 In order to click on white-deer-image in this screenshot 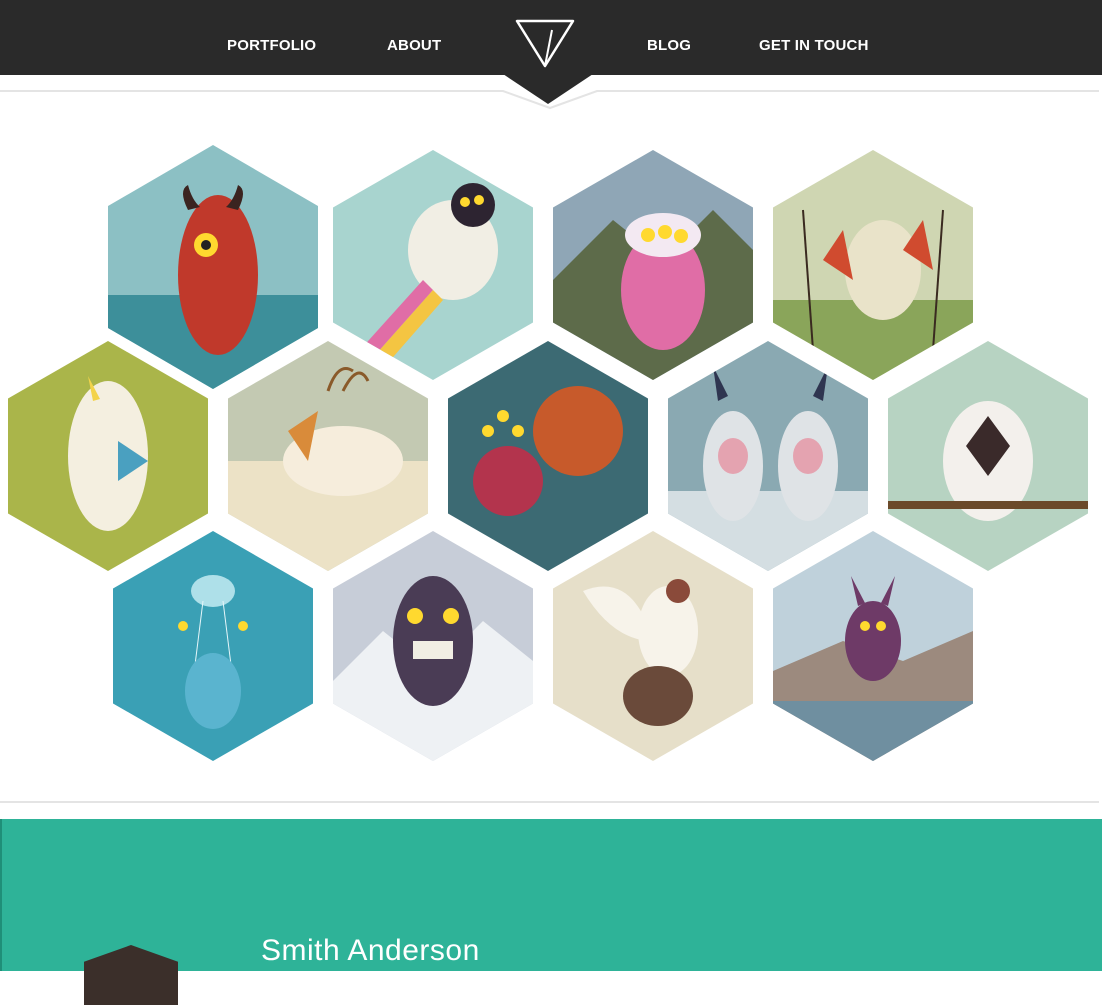, I will do `click(328, 456)`.